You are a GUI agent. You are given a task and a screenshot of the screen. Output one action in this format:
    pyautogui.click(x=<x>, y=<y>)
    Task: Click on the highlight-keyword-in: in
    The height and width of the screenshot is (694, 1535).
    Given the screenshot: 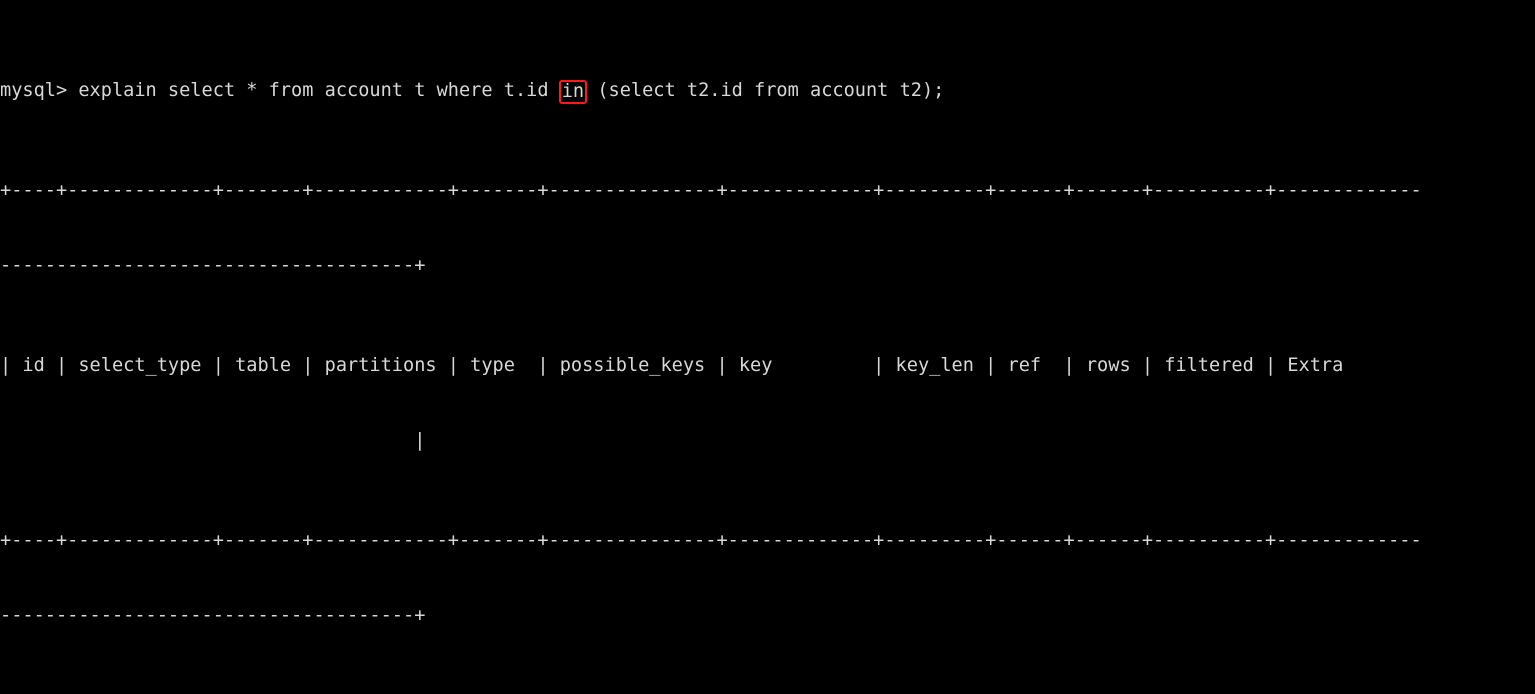 What is the action you would take?
    pyautogui.click(x=573, y=92)
    